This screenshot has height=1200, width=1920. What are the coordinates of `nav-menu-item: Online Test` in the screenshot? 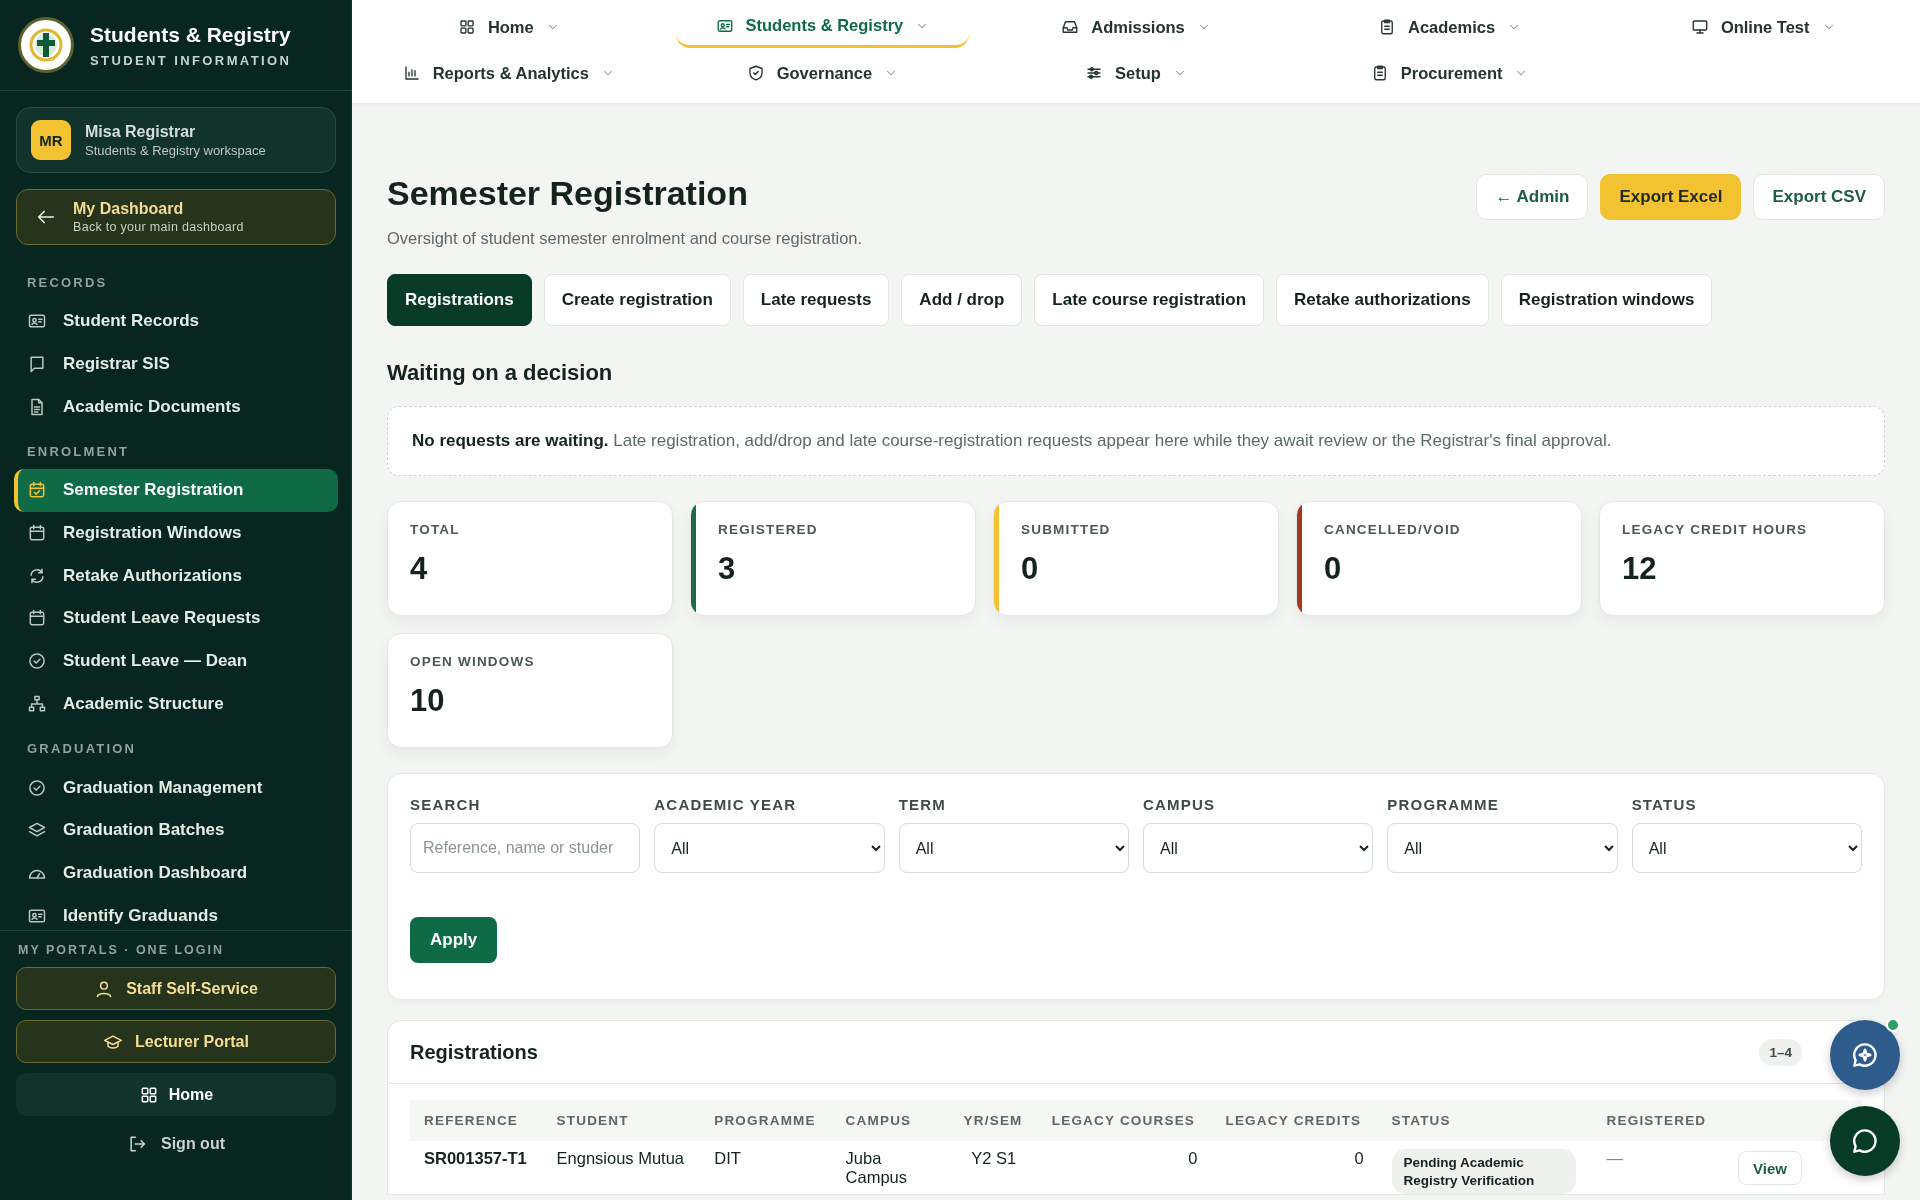 It's located at (1763, 27).